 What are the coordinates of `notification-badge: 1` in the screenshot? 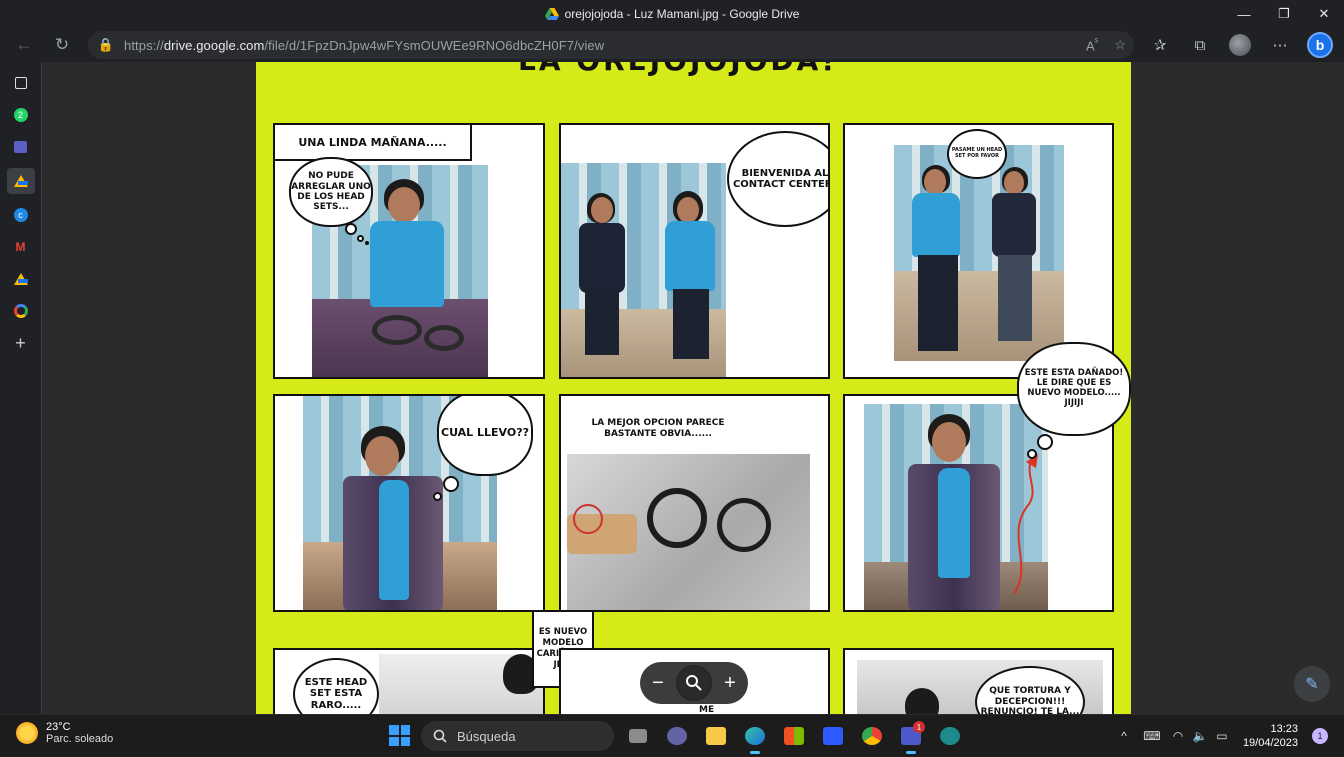 It's located at (1320, 736).